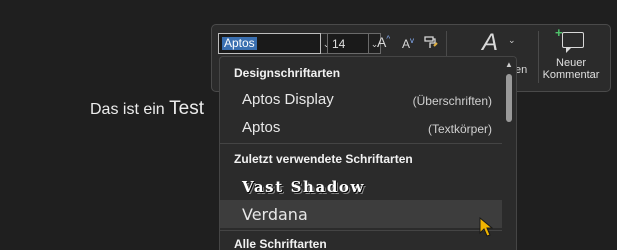 The image size is (617, 250). I want to click on font-size-value: 14, so click(339, 44).